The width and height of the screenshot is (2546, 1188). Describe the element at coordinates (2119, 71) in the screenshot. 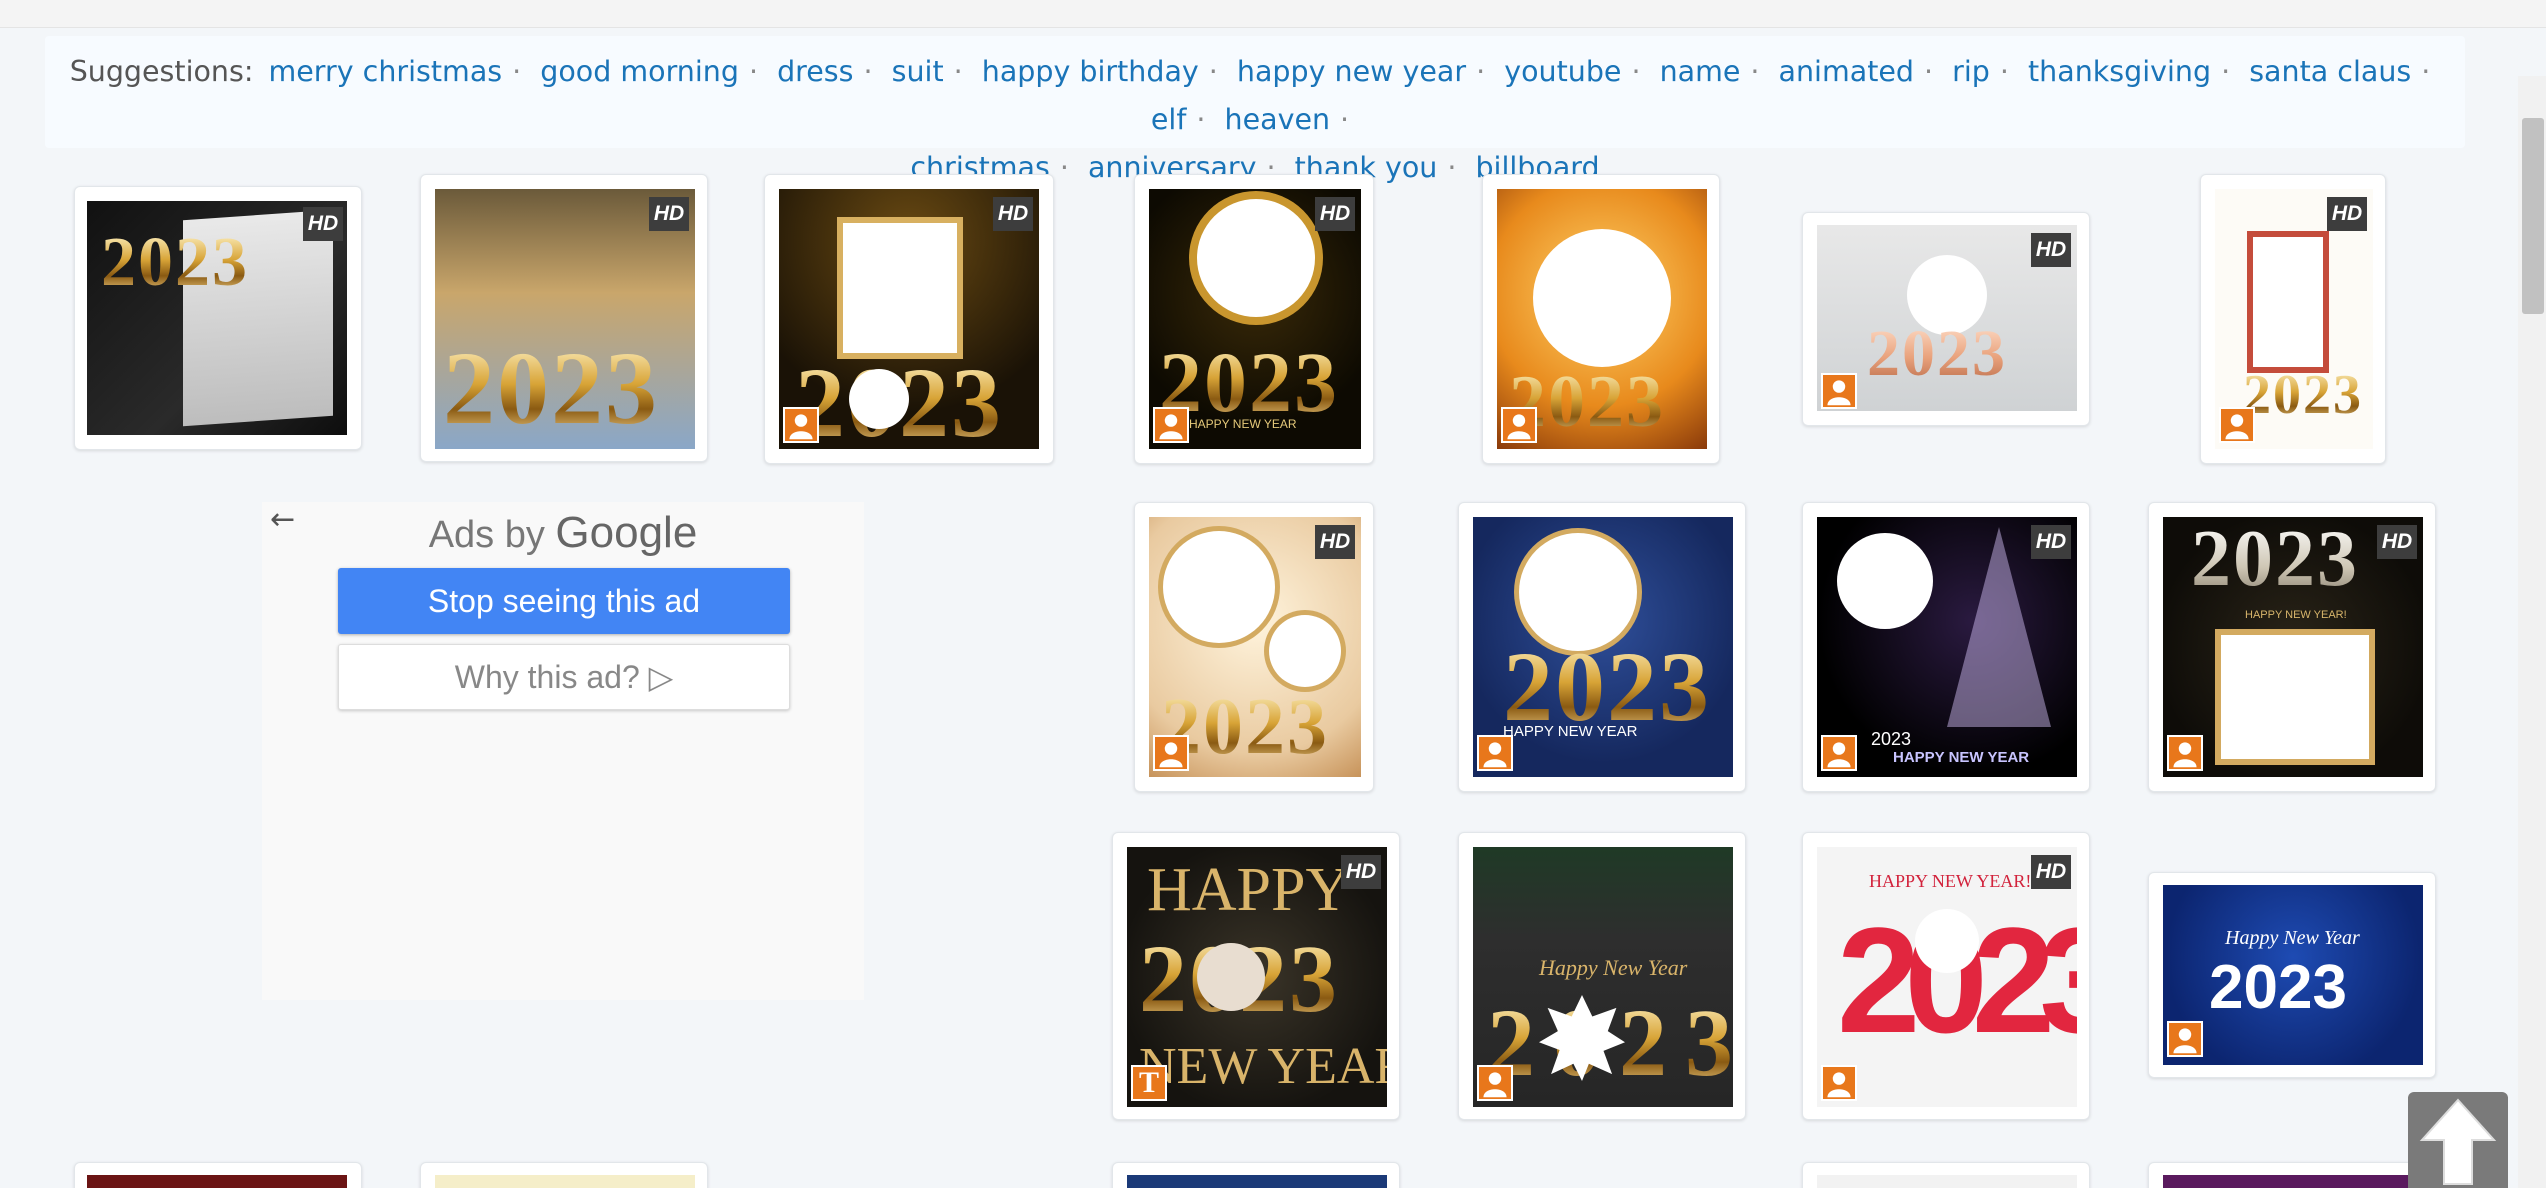

I see `suggestion-link: thanksgiving` at that location.